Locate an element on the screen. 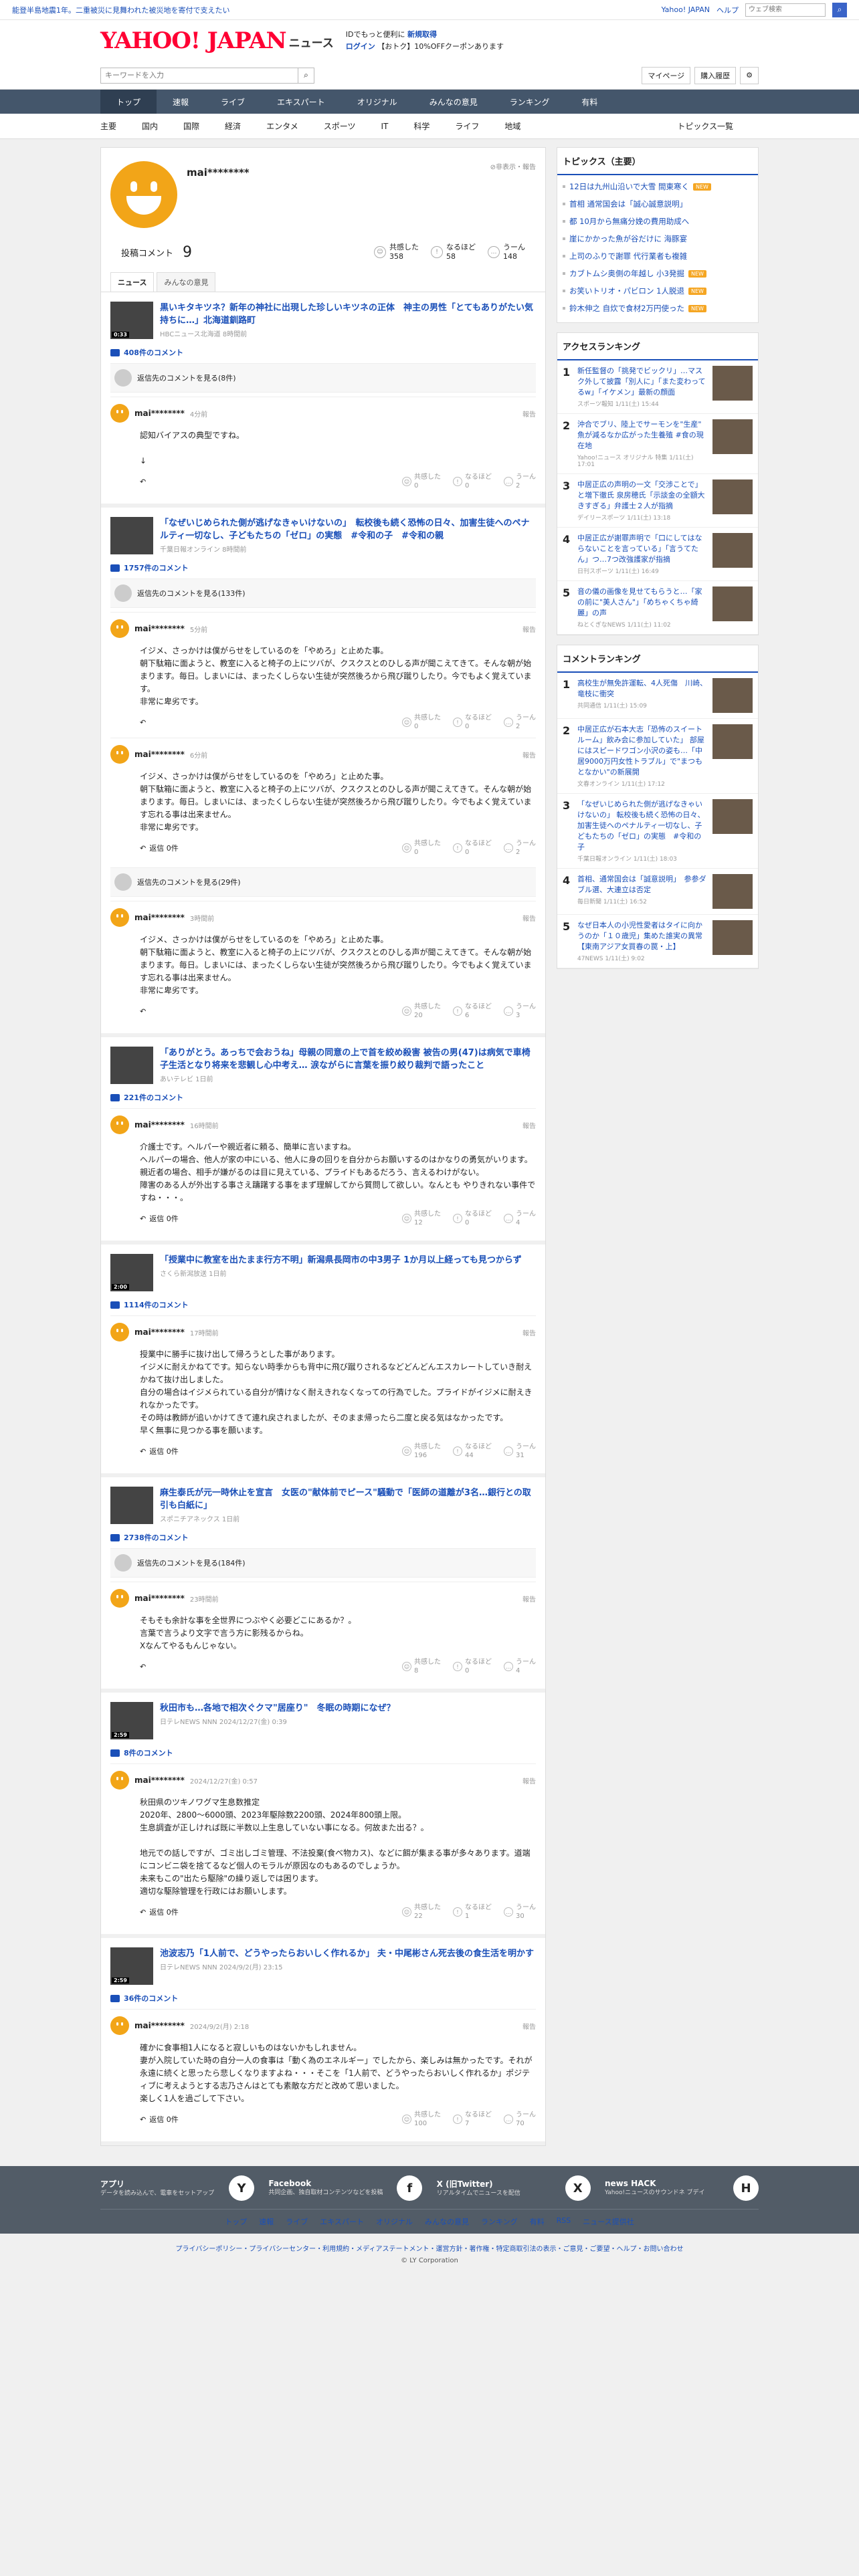 This screenshot has height=2576, width=859. footer-link: 速報 is located at coordinates (266, 2221).